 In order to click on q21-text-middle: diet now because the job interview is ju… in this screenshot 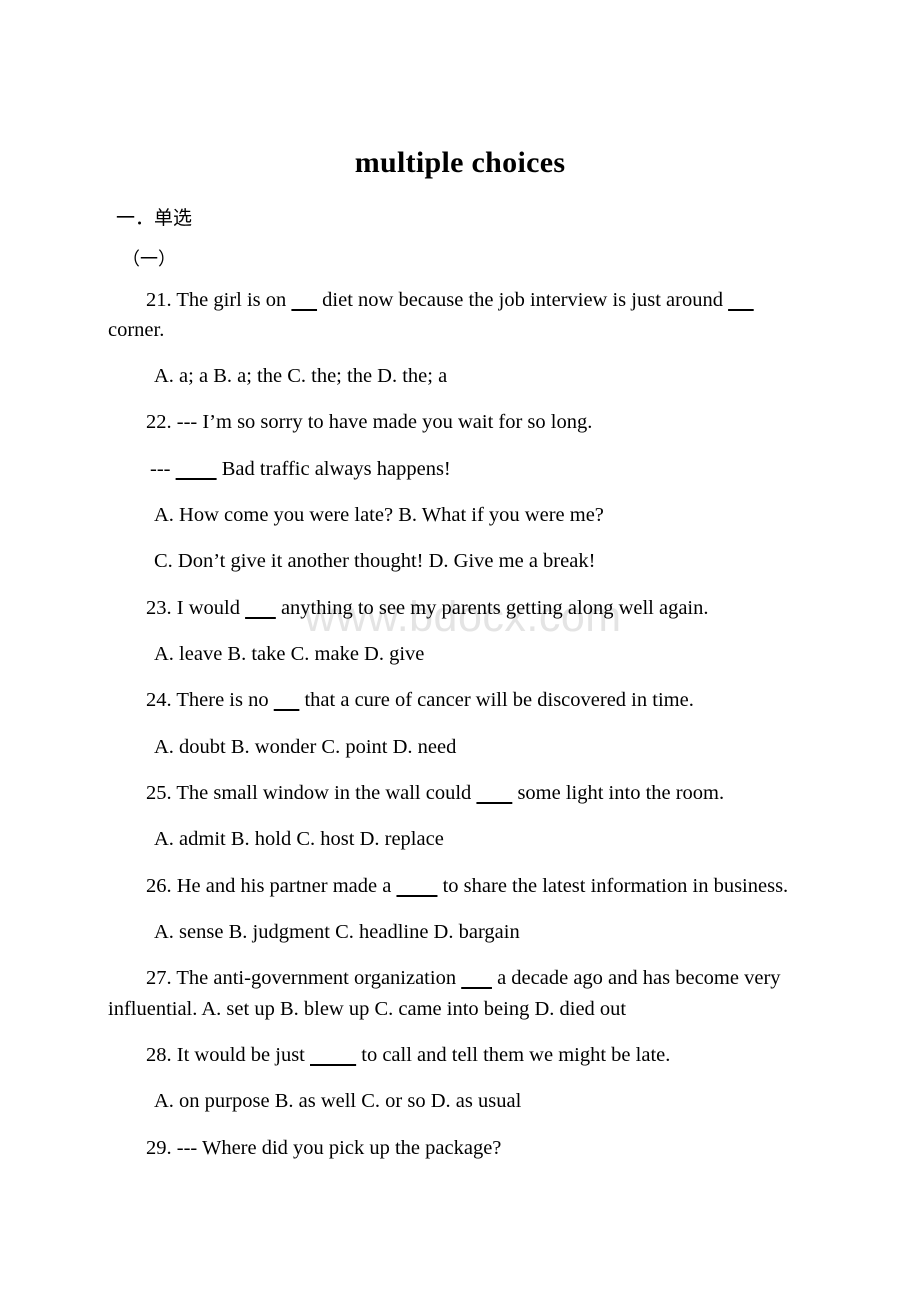, I will do `click(523, 299)`.